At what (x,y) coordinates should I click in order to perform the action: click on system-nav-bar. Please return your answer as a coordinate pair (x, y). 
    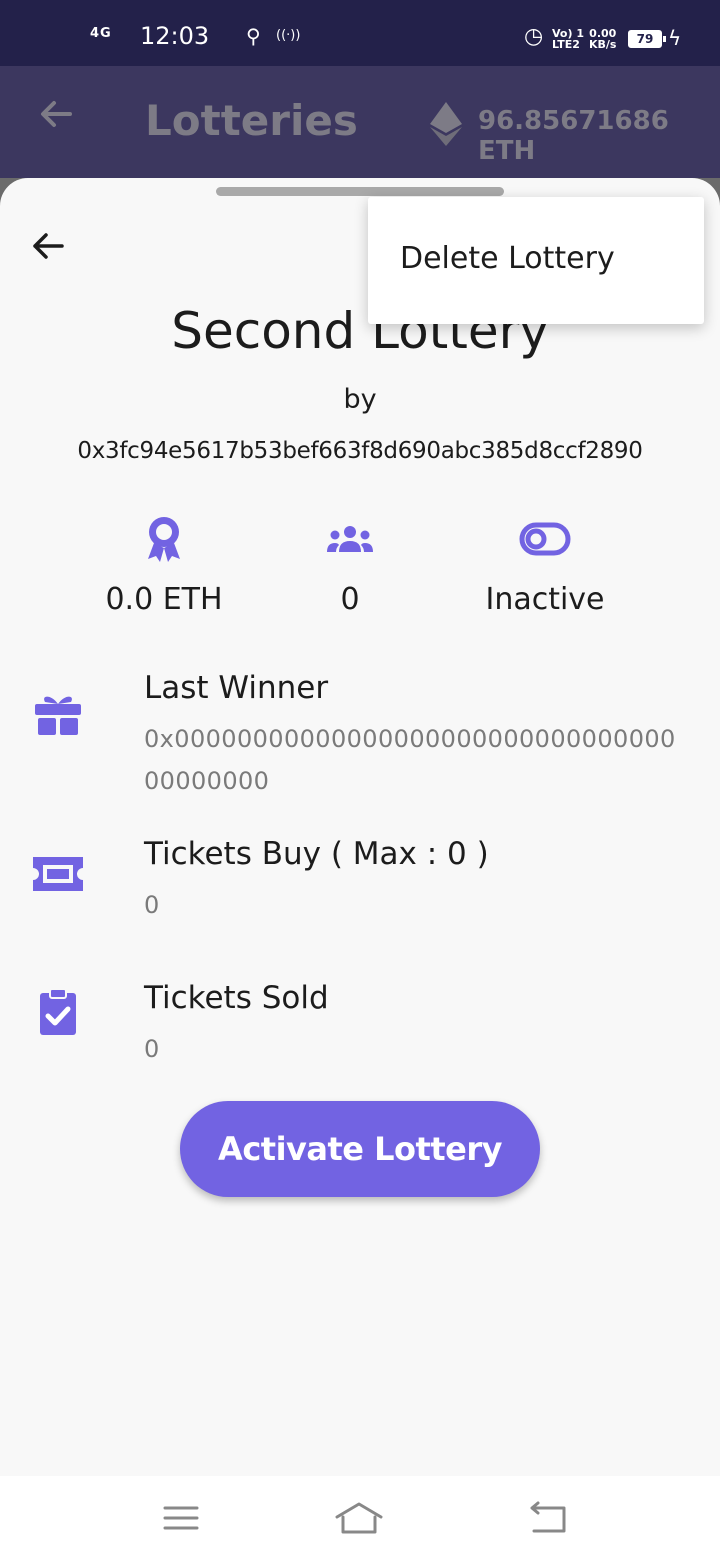
    Looking at the image, I should click on (360, 1518).